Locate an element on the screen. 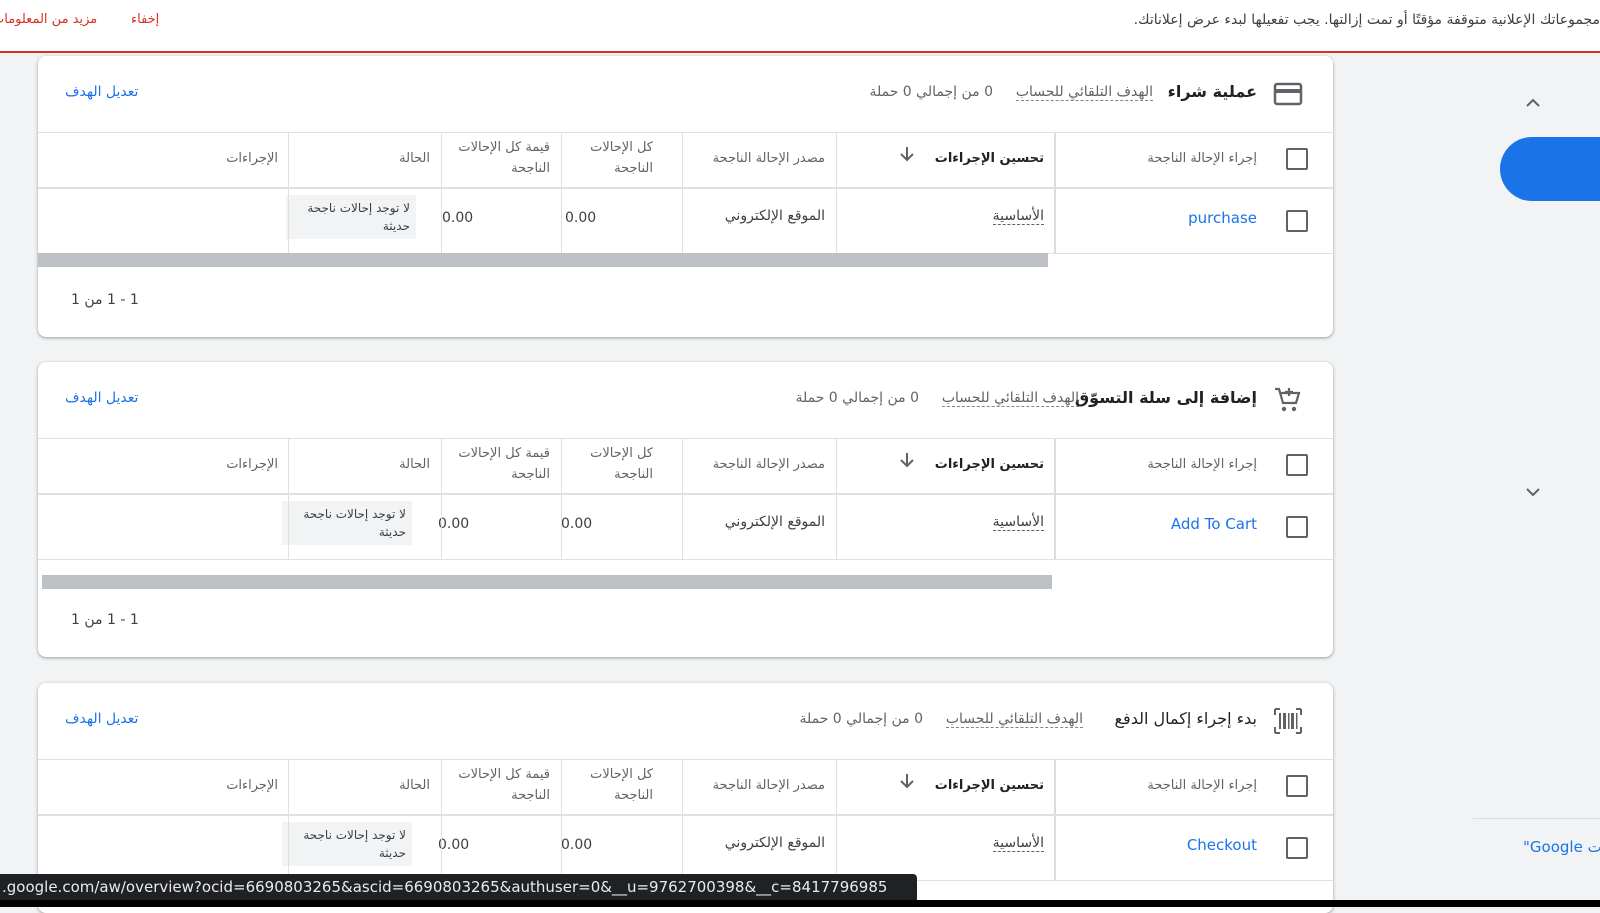  goal-title: بدء إجراء إكمال الدفع is located at coordinates (1185, 718).